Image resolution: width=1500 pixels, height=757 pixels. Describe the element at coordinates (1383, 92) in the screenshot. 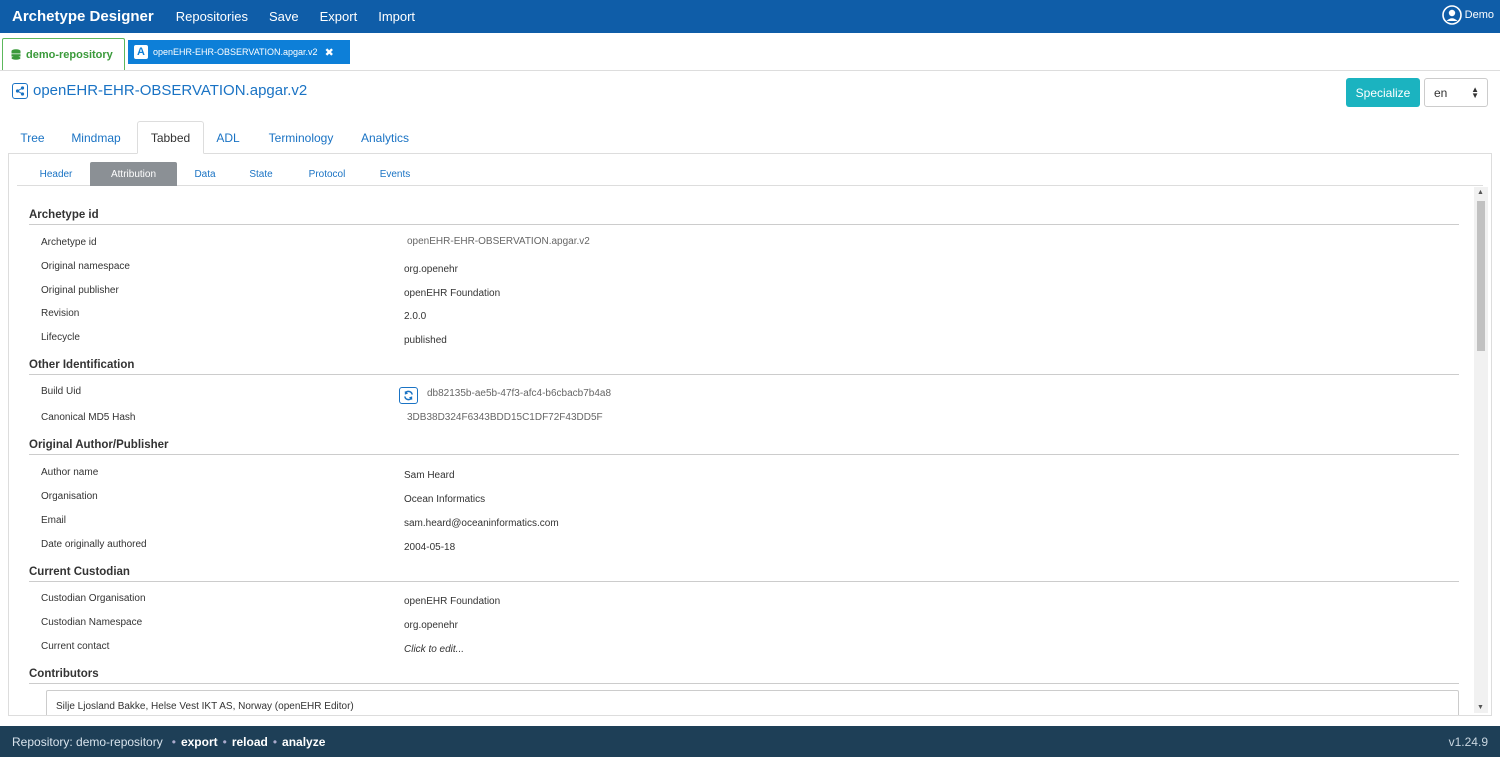

I see `specialize-button: Specialize` at that location.